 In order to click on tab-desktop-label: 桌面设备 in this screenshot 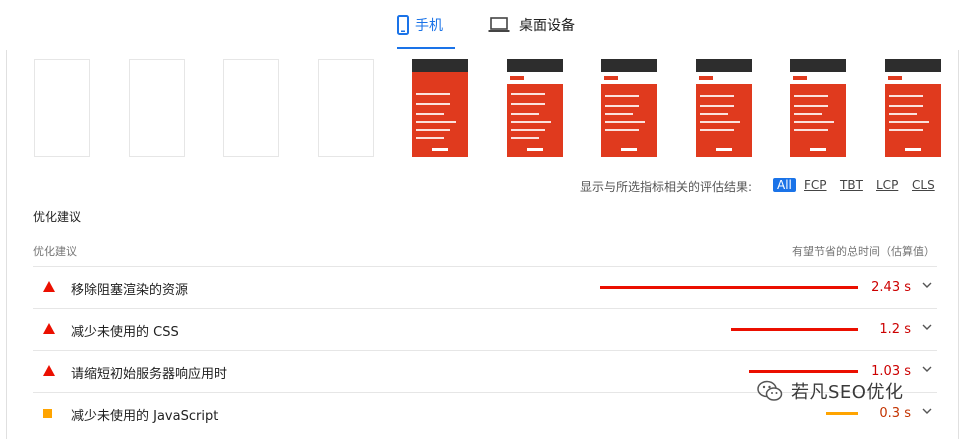, I will do `click(547, 26)`.